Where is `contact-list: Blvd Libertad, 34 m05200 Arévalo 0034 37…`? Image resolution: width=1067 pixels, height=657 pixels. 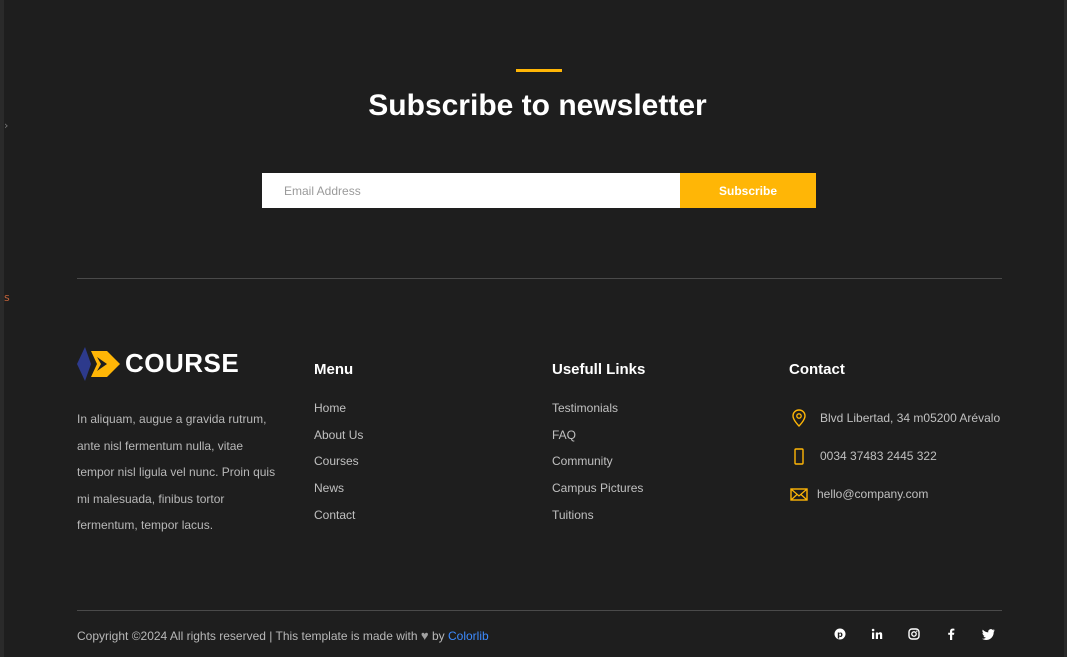
contact-list: Blvd Libertad, 34 m05200 Arévalo 0034 37… is located at coordinates (909, 456).